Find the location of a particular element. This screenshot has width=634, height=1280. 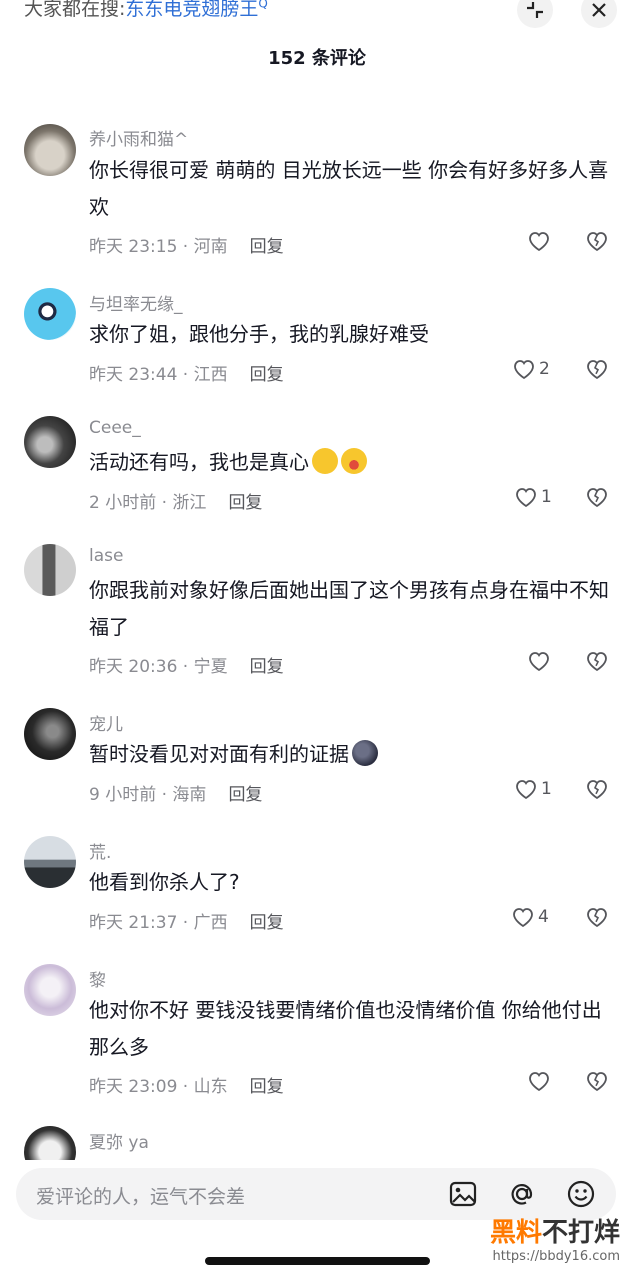

trending-search-hint: 大家都在搜:东东电竞翅膀王Q is located at coordinates (146, 10).